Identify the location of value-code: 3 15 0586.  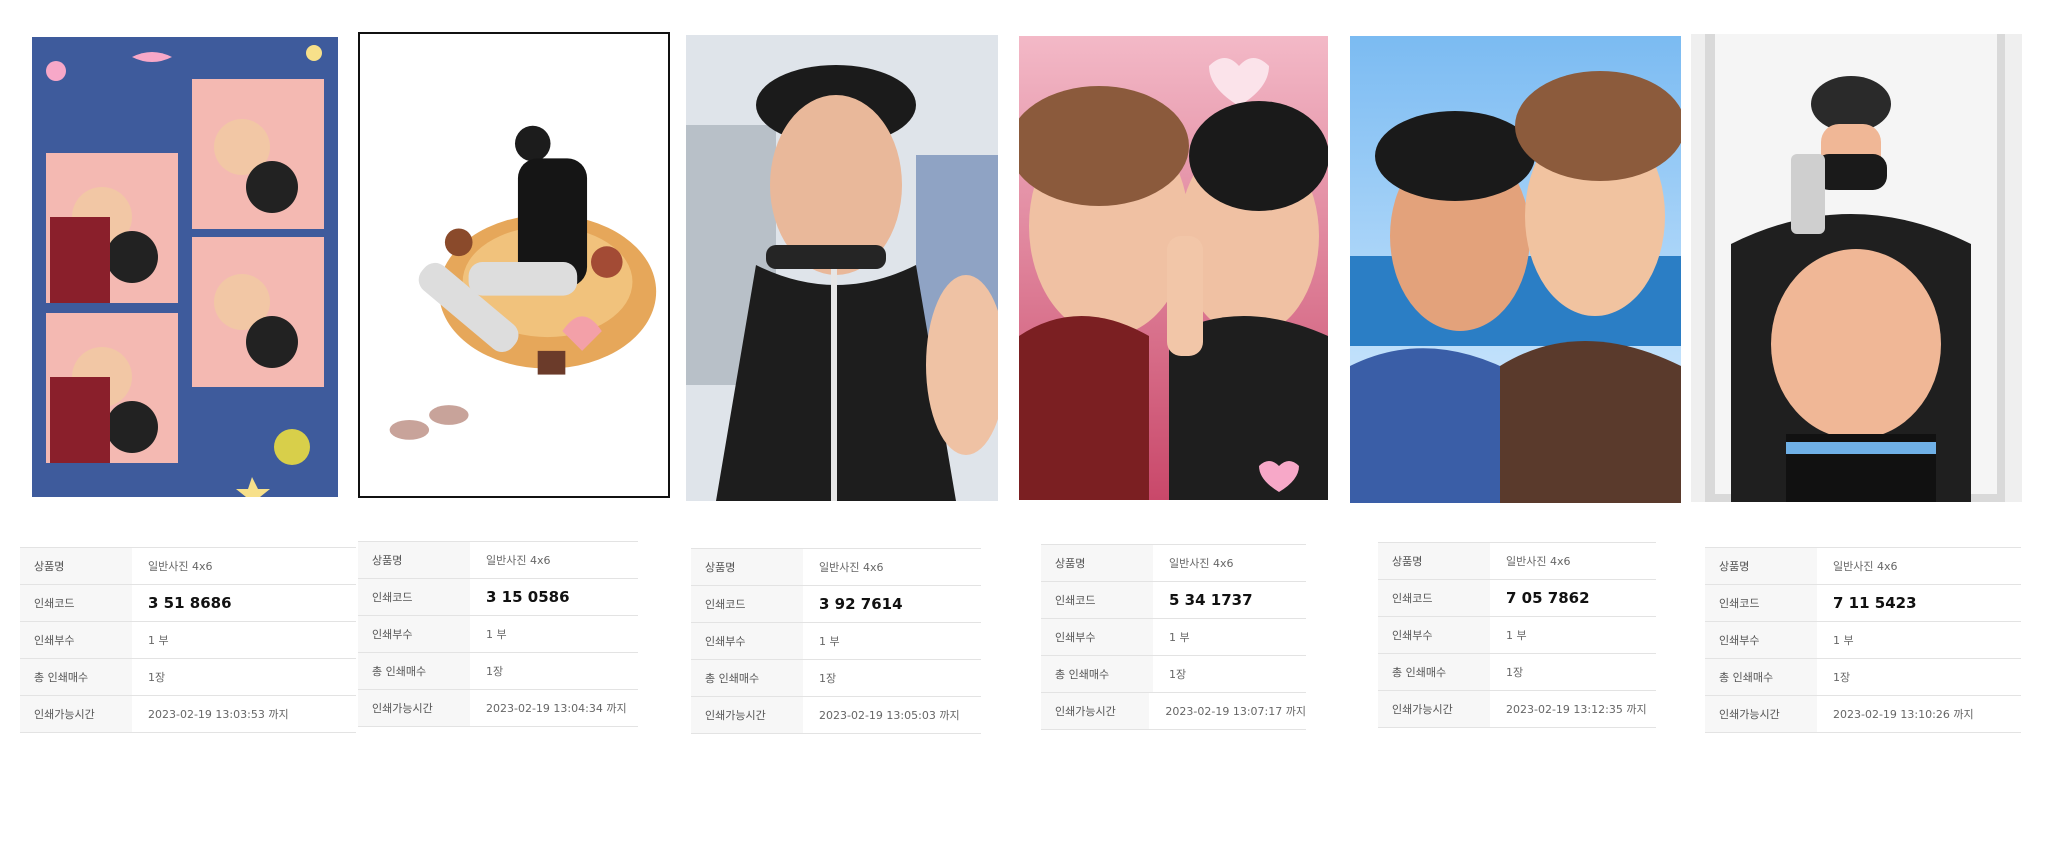
(528, 597).